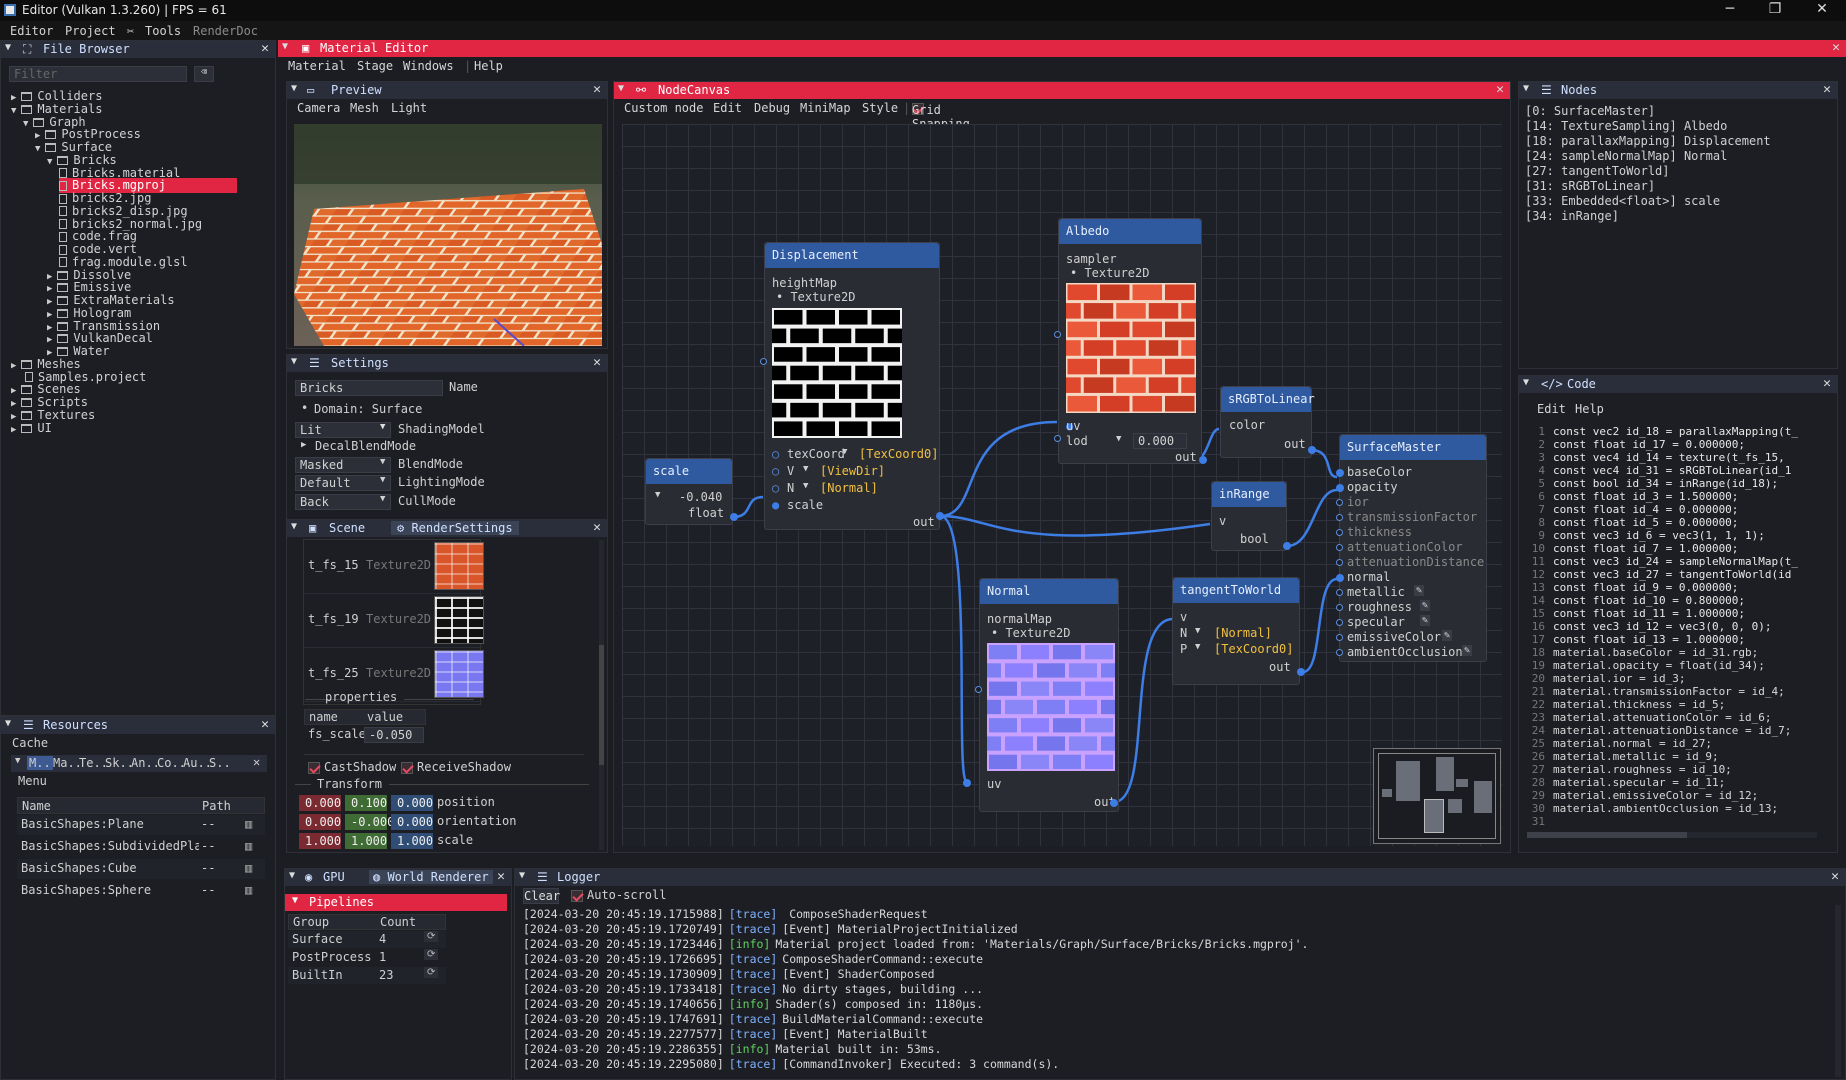  I want to click on menu-tools: Tools, so click(163, 31).